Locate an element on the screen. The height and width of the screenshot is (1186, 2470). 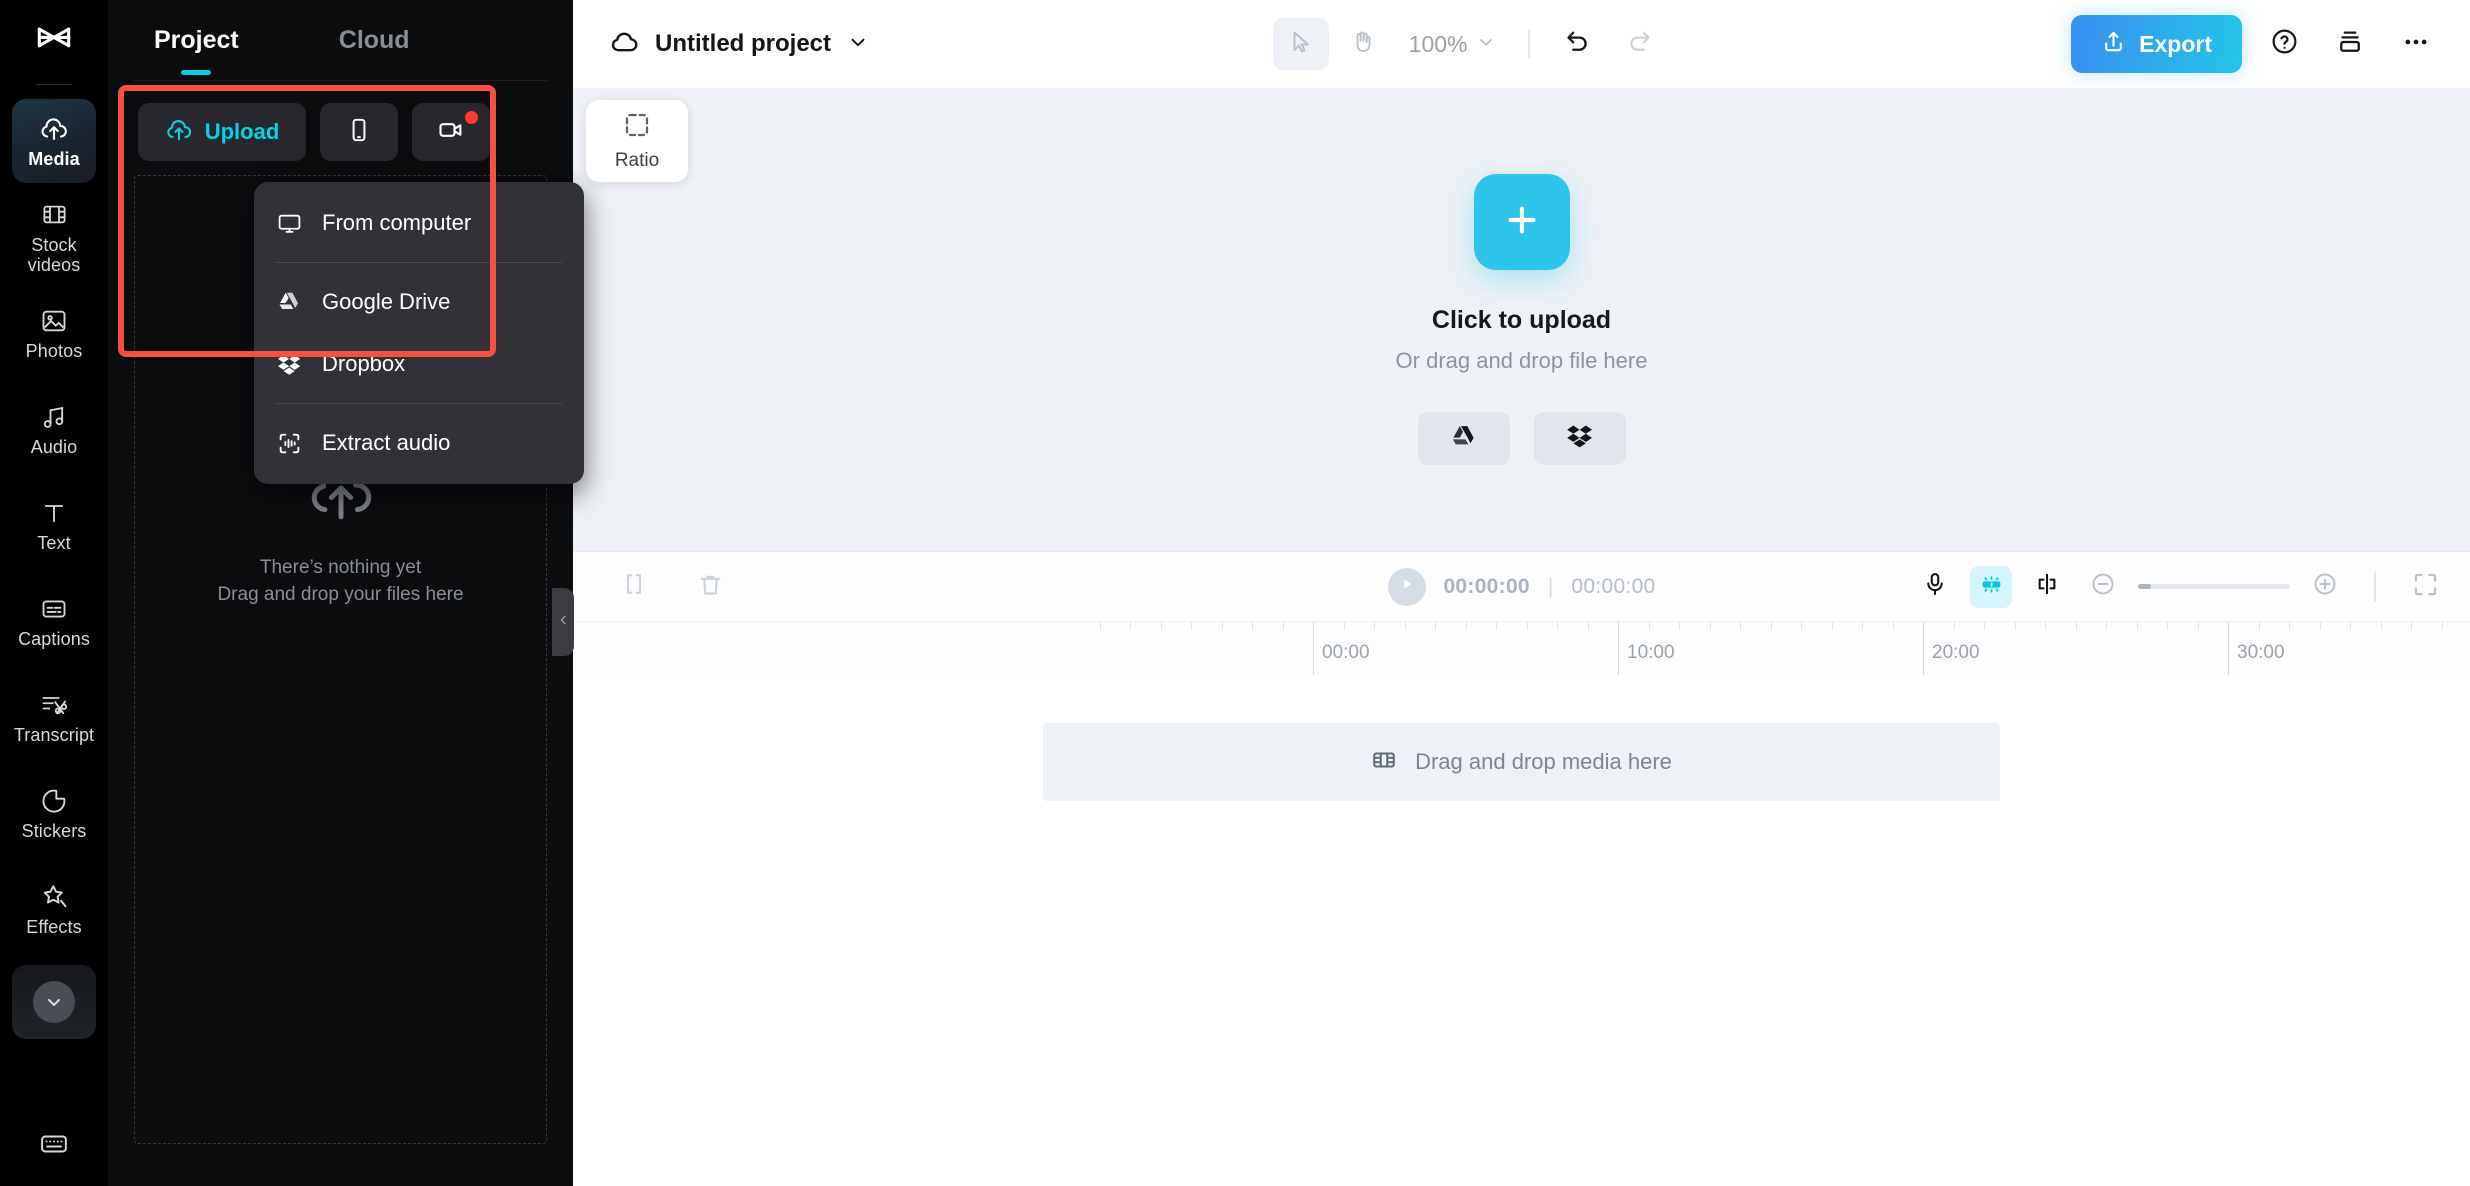
add-media-button is located at coordinates (1521, 222).